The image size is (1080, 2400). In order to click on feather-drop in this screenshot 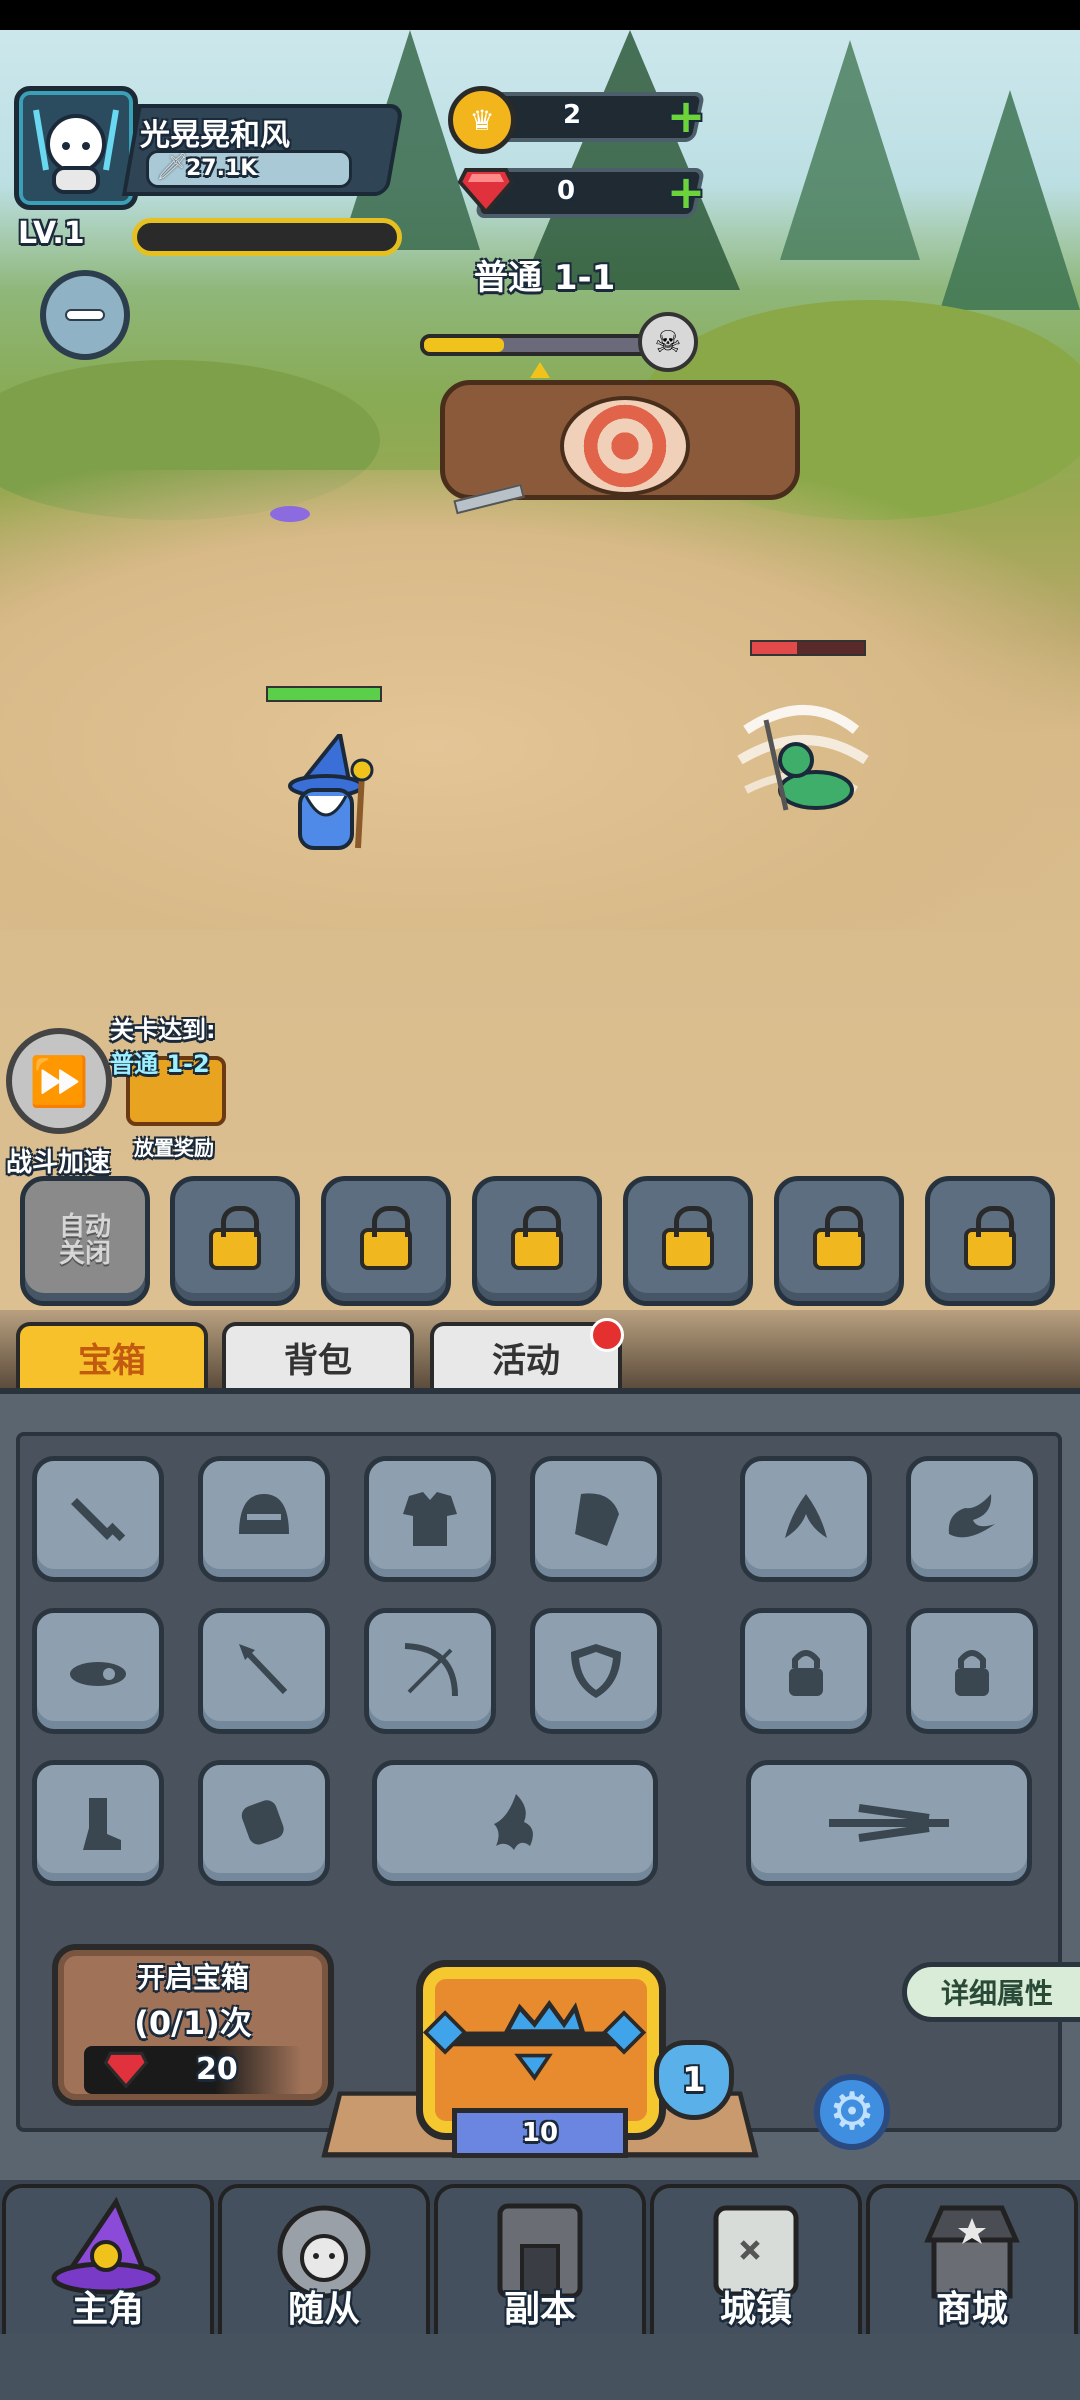, I will do `click(290, 514)`.